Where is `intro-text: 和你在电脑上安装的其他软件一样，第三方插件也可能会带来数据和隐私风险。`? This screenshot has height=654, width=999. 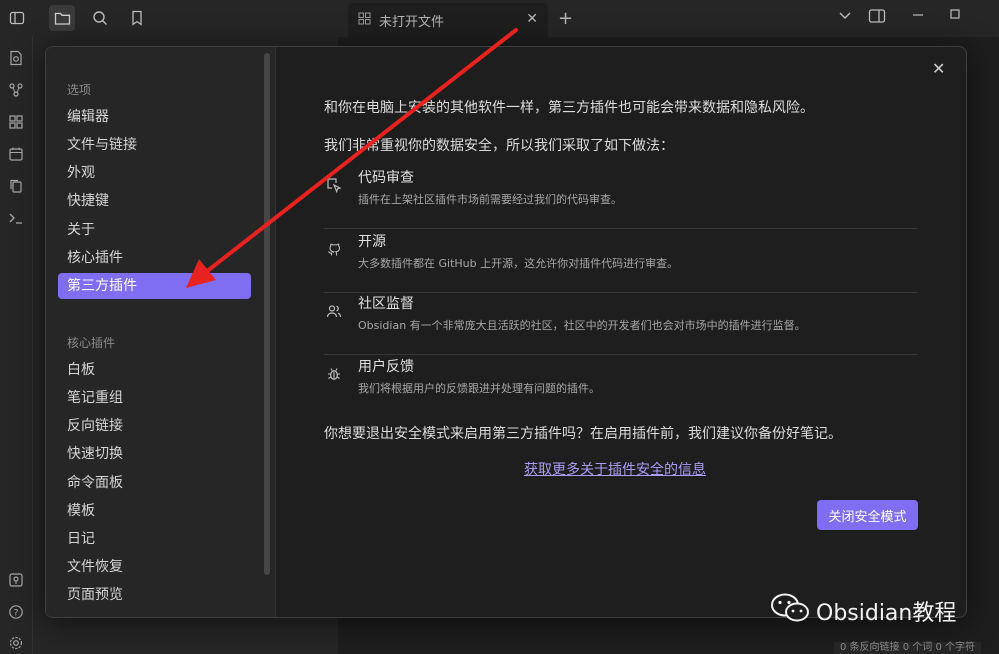
intro-text: 和你在电脑上安装的其他软件一样，第三方插件也可能会带来数据和隐私风险。 is located at coordinates (569, 108).